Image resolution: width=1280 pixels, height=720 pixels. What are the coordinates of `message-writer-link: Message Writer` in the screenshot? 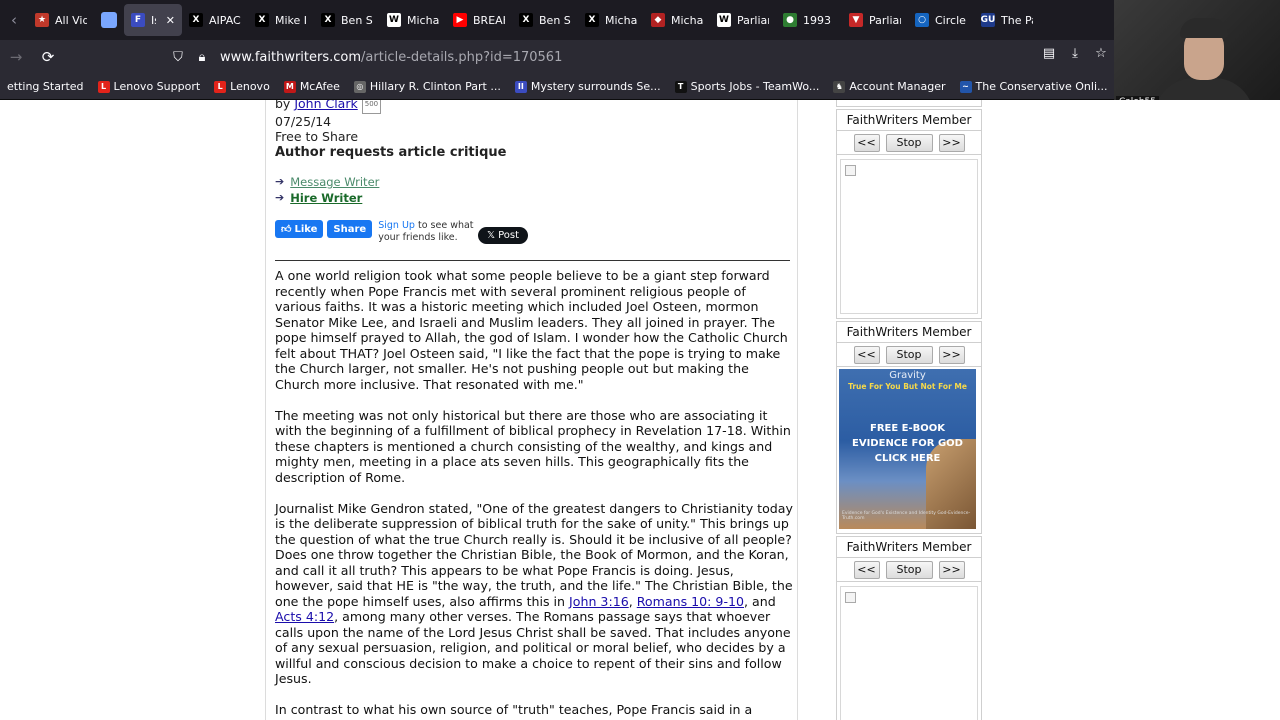 It's located at (334, 182).